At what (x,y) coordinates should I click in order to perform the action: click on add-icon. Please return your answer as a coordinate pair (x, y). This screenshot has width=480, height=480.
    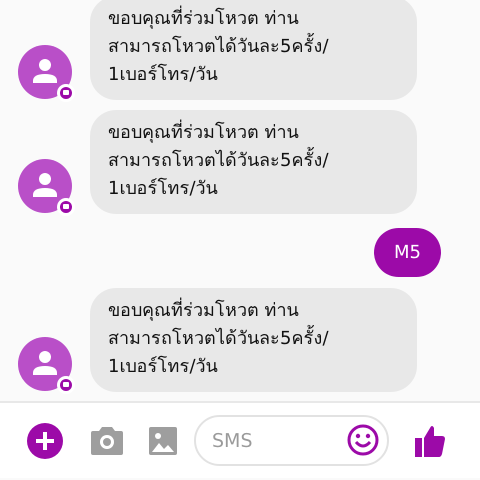
    Looking at the image, I should click on (45, 440).